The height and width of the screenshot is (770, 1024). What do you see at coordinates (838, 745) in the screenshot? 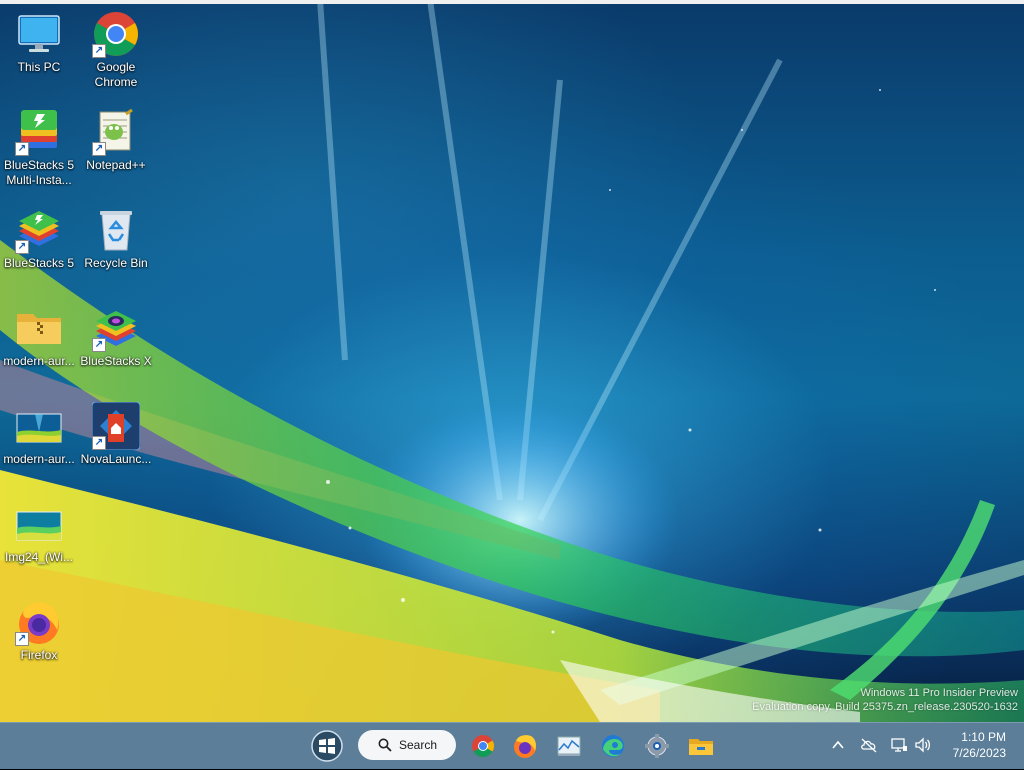
I see `chevron-up-icon` at bounding box center [838, 745].